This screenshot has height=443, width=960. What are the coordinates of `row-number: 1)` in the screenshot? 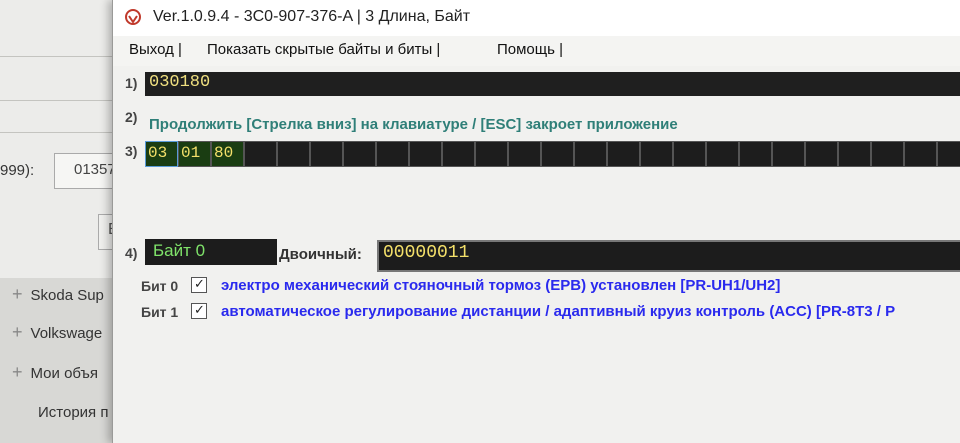 It's located at (131, 83).